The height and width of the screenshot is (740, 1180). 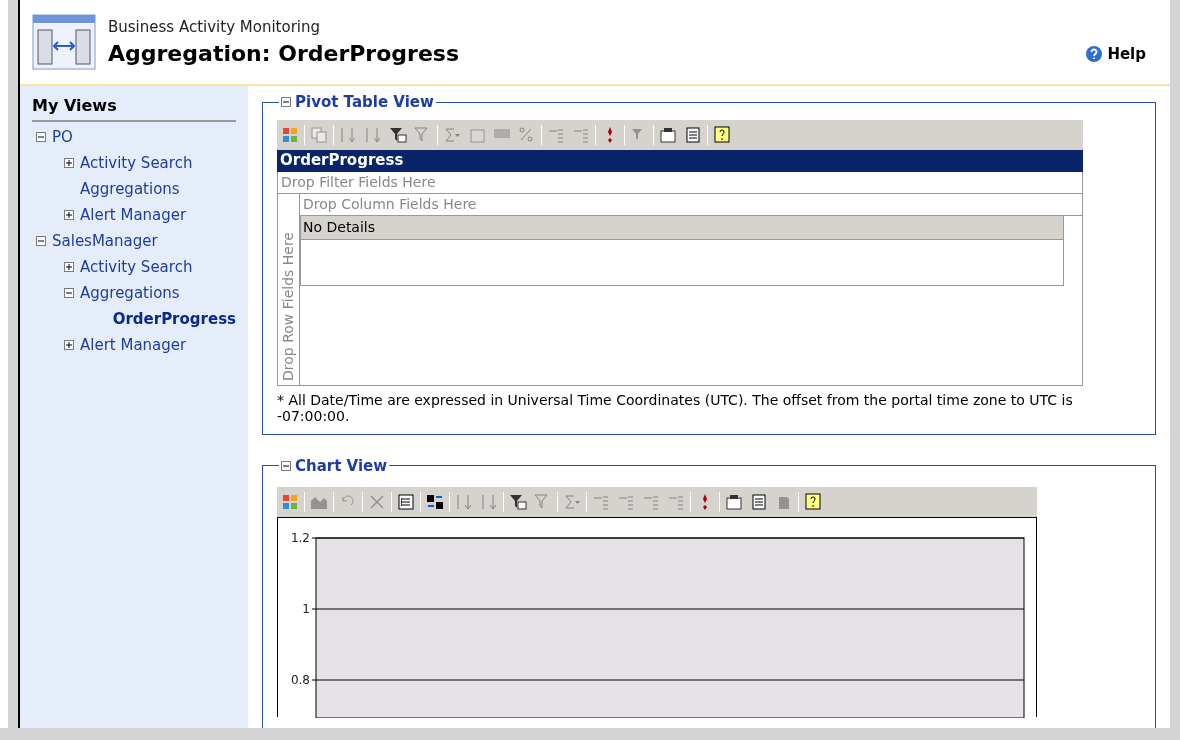 I want to click on help-link: Help, so click(x=1126, y=54).